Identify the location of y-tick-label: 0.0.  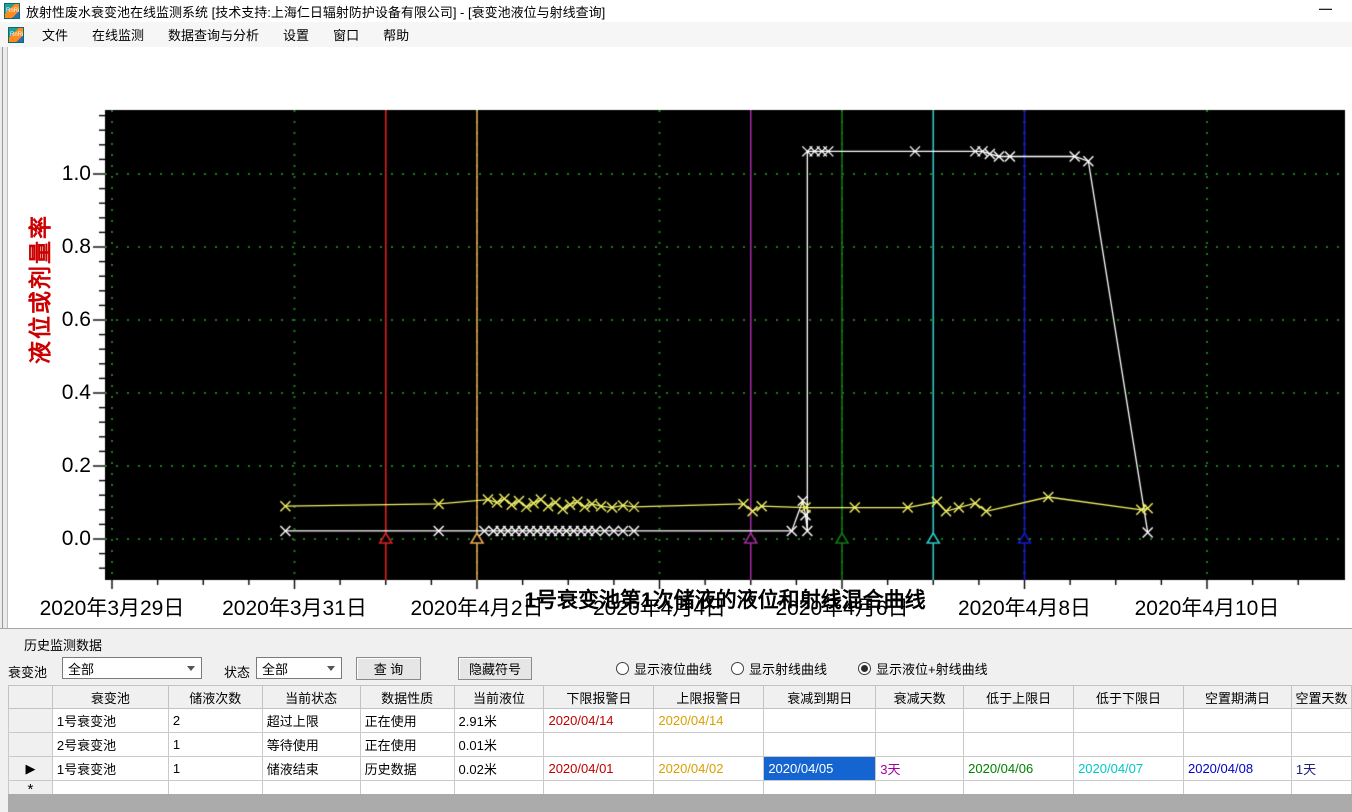
(76, 538).